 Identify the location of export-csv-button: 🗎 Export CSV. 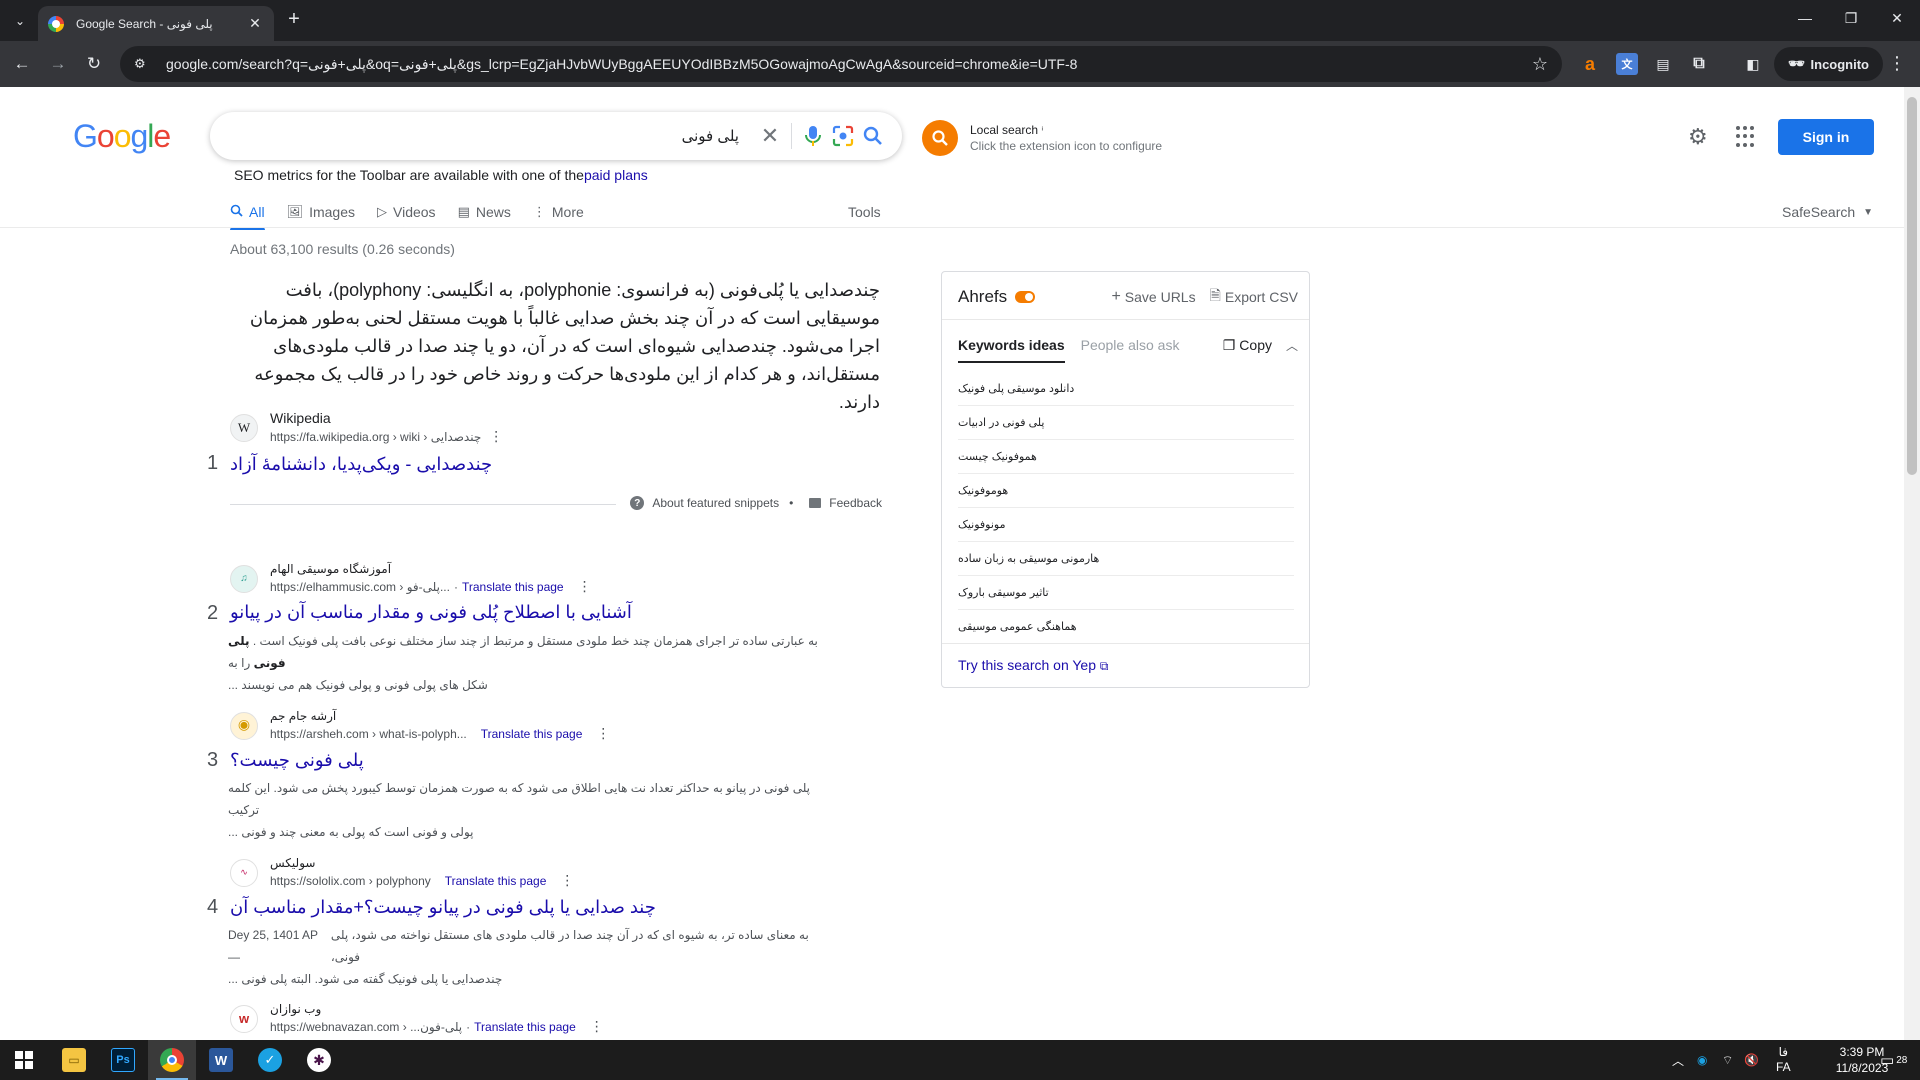
(1254, 297).